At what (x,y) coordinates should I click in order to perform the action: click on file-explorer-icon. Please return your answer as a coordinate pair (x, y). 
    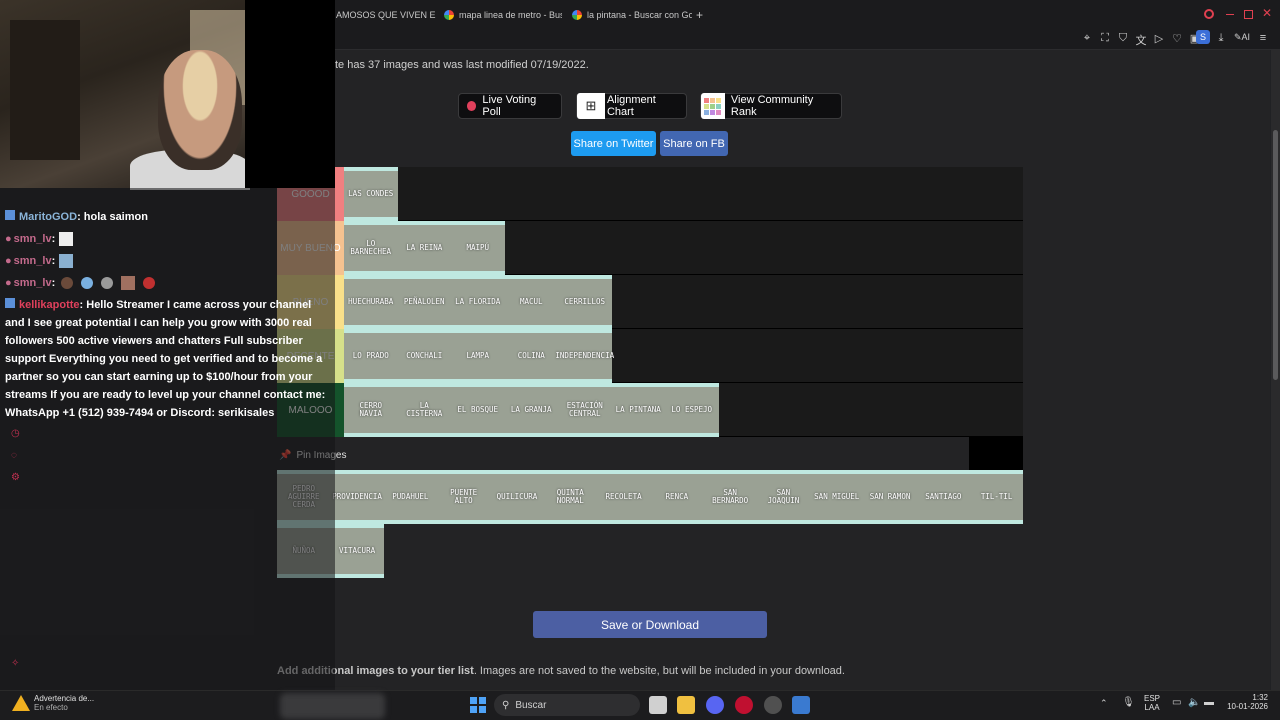
    Looking at the image, I should click on (686, 705).